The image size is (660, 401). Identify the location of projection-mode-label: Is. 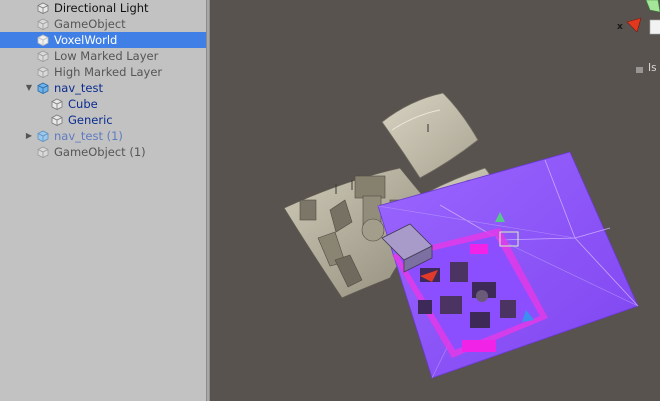
(652, 68).